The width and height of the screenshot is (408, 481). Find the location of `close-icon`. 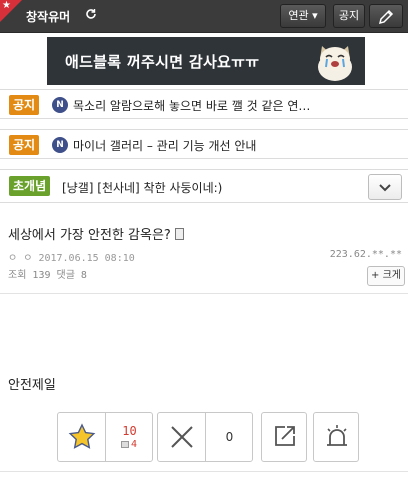

close-icon is located at coordinates (182, 437).